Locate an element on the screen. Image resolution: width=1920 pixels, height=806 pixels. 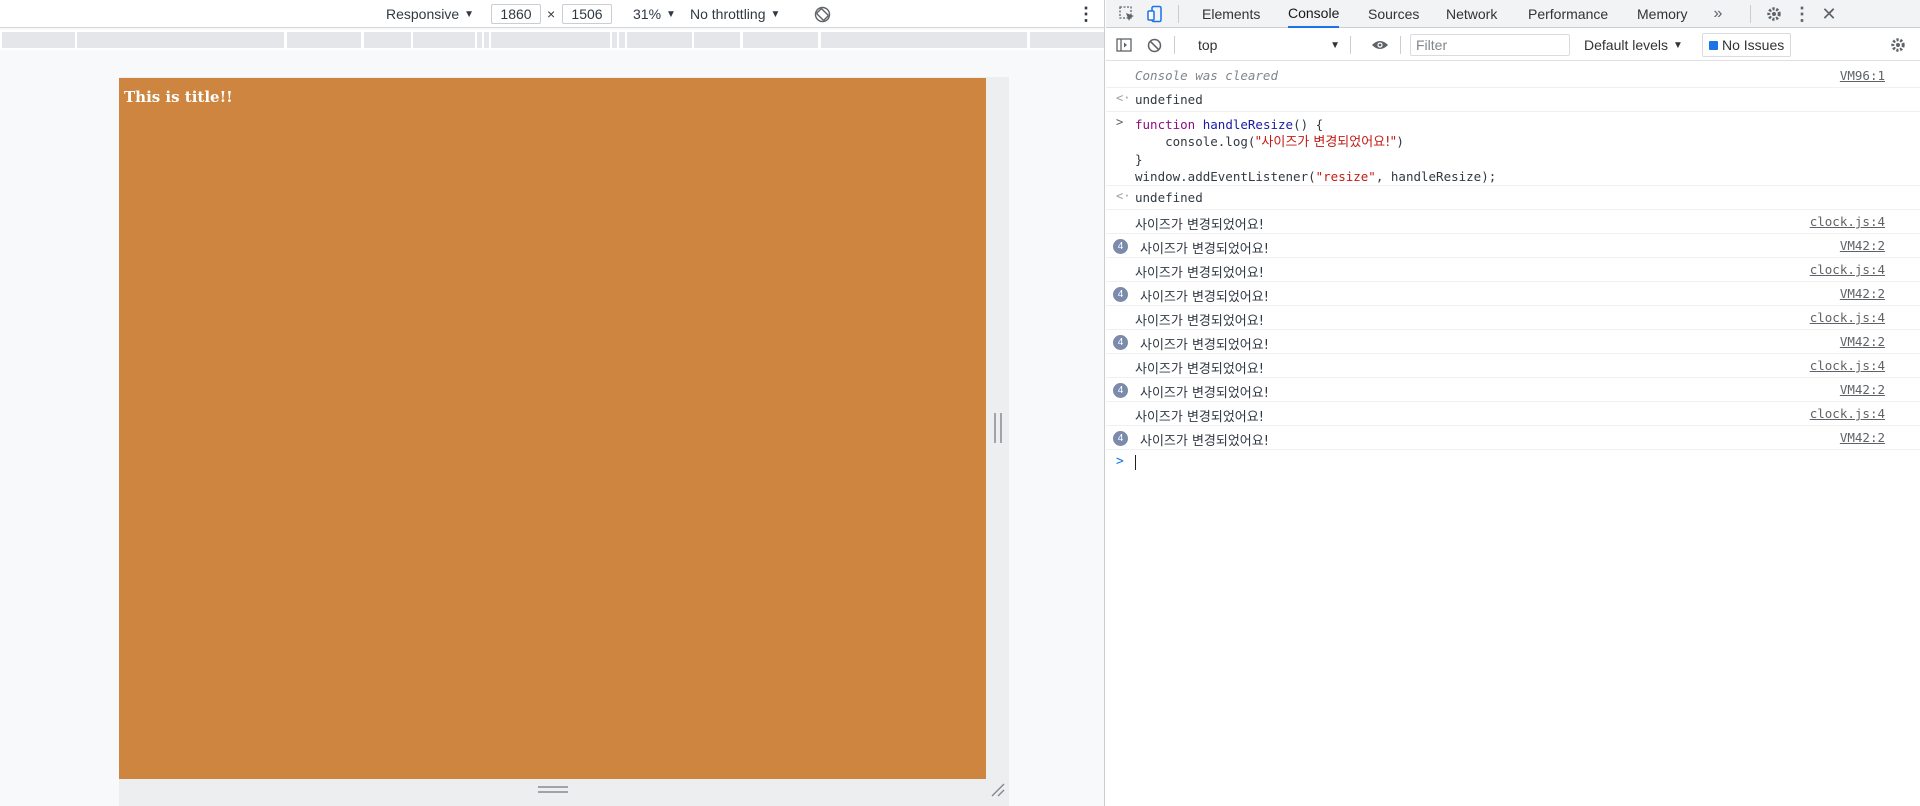
context-select: top ▼ is located at coordinates (1265, 45).